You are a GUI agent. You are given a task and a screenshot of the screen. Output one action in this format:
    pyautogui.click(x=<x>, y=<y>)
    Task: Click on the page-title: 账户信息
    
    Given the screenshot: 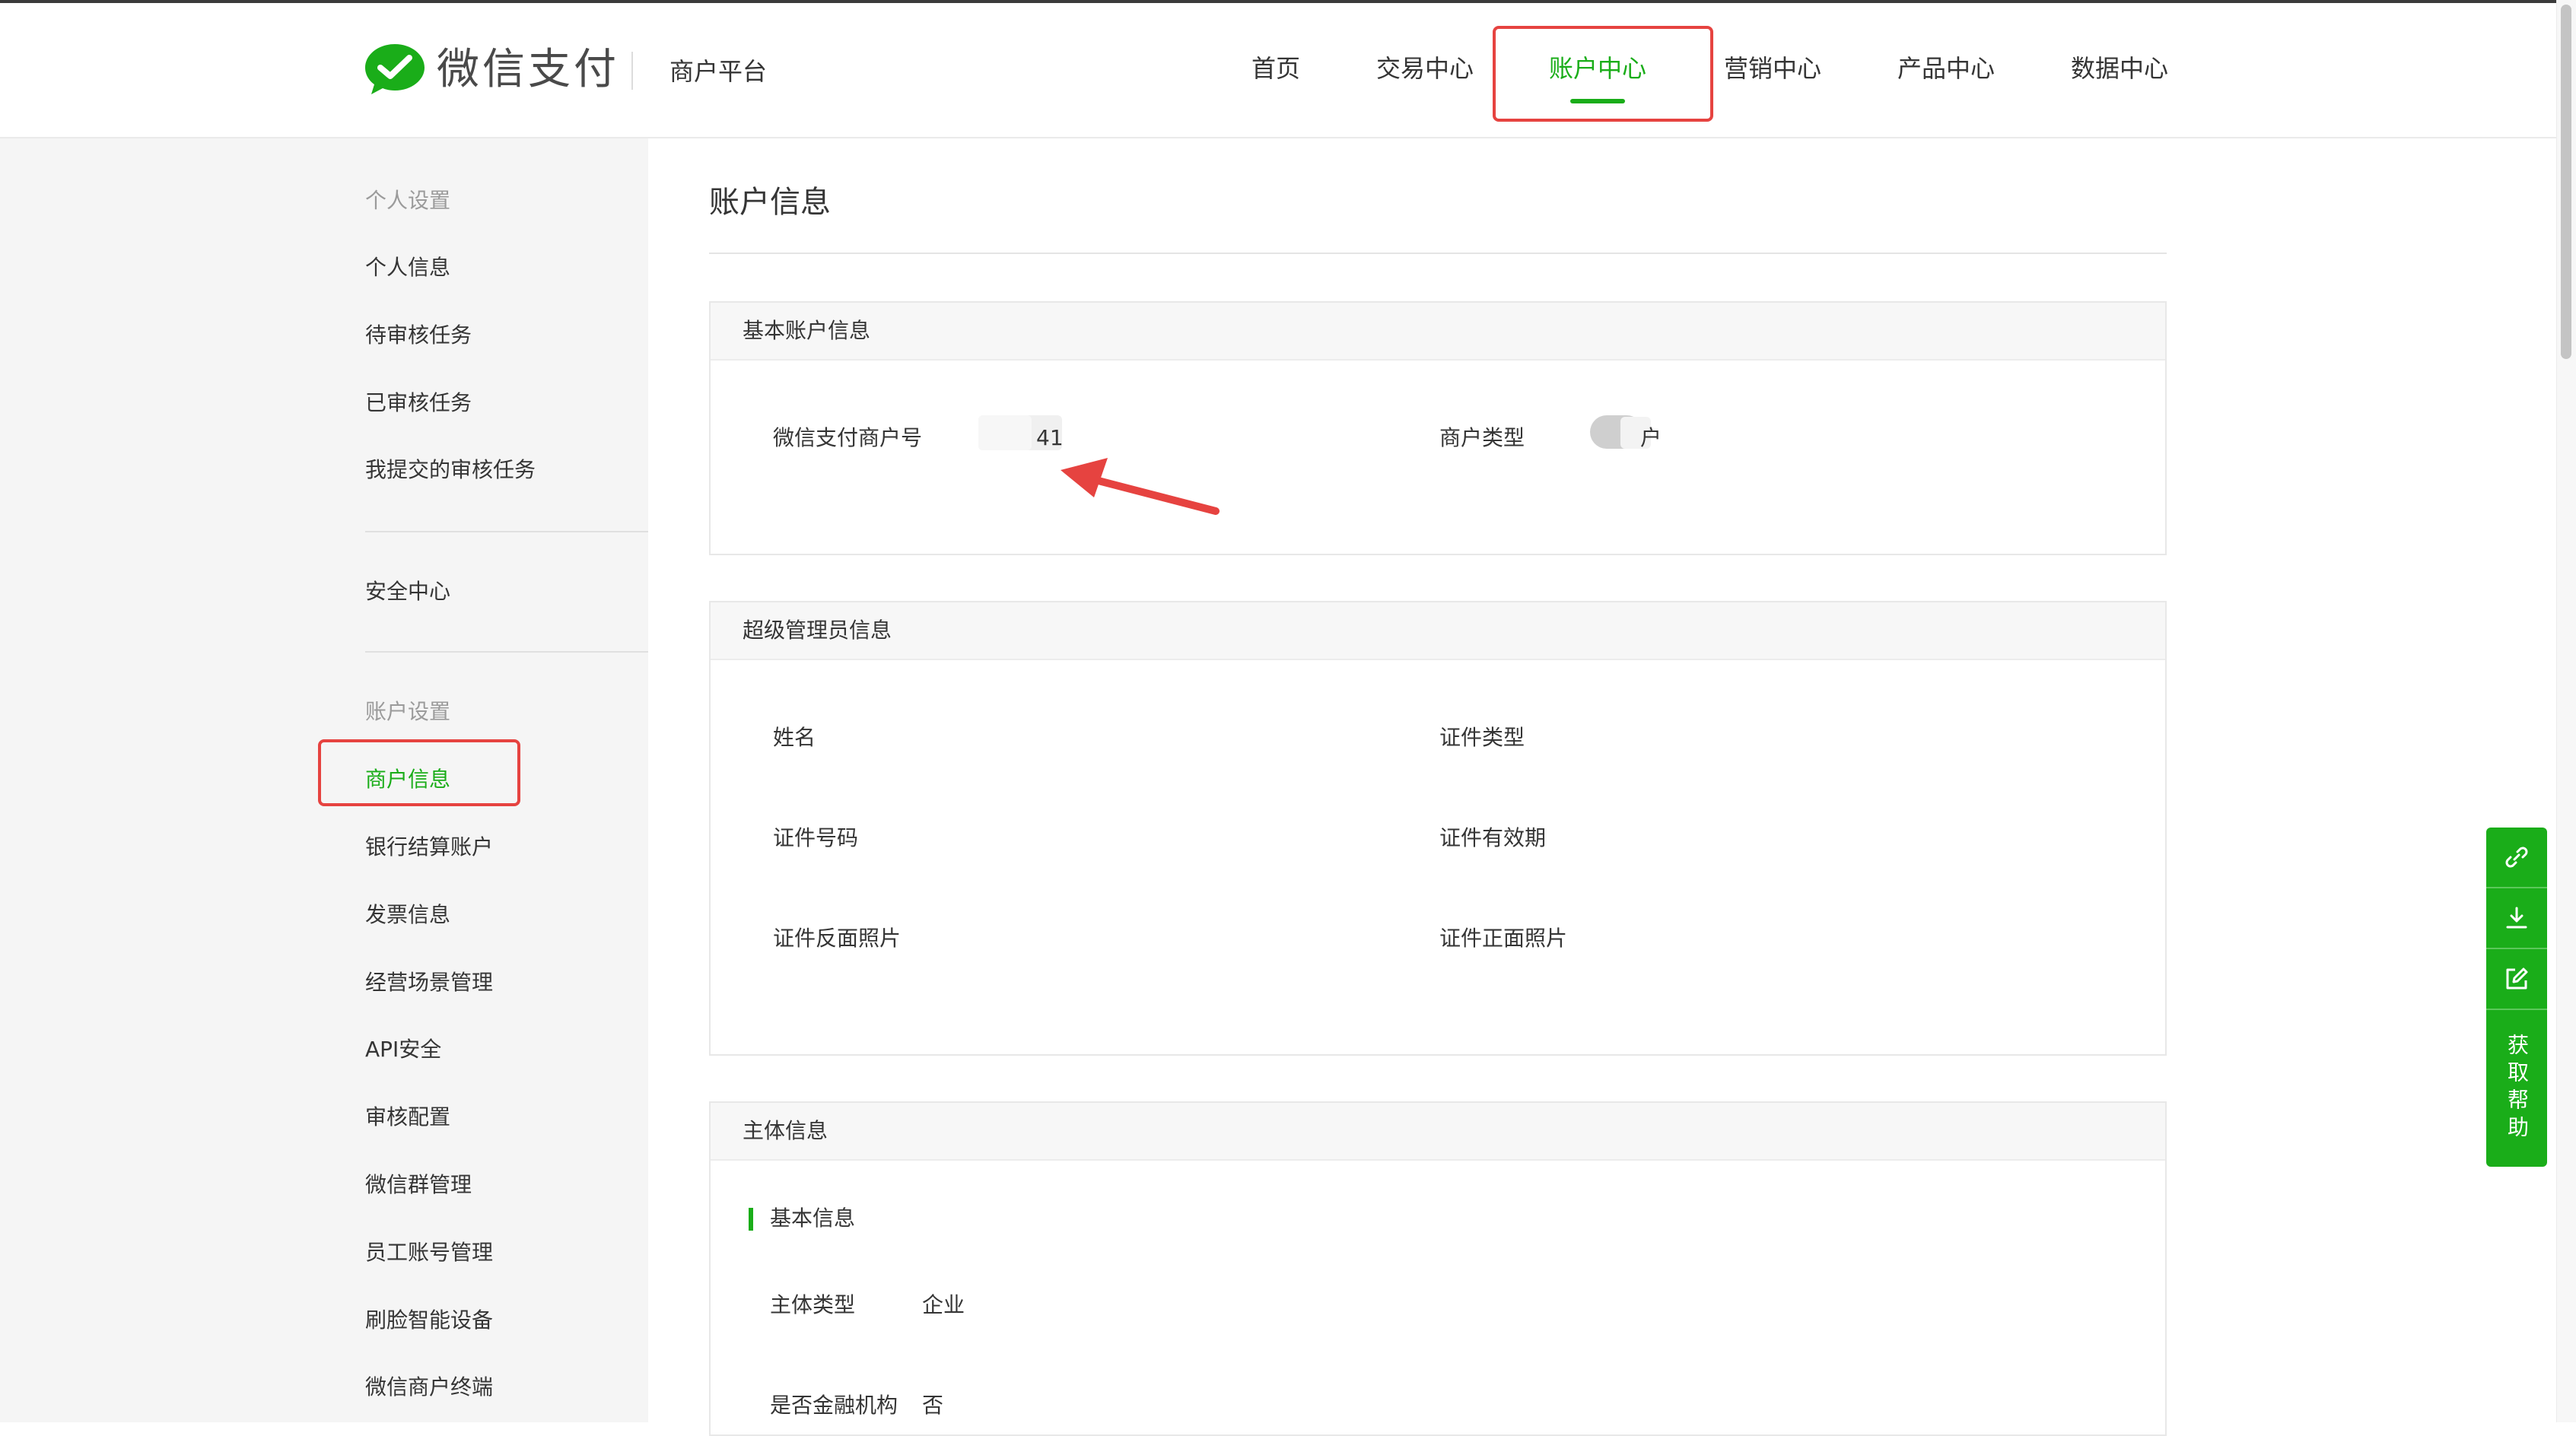 What is the action you would take?
    pyautogui.click(x=770, y=202)
    